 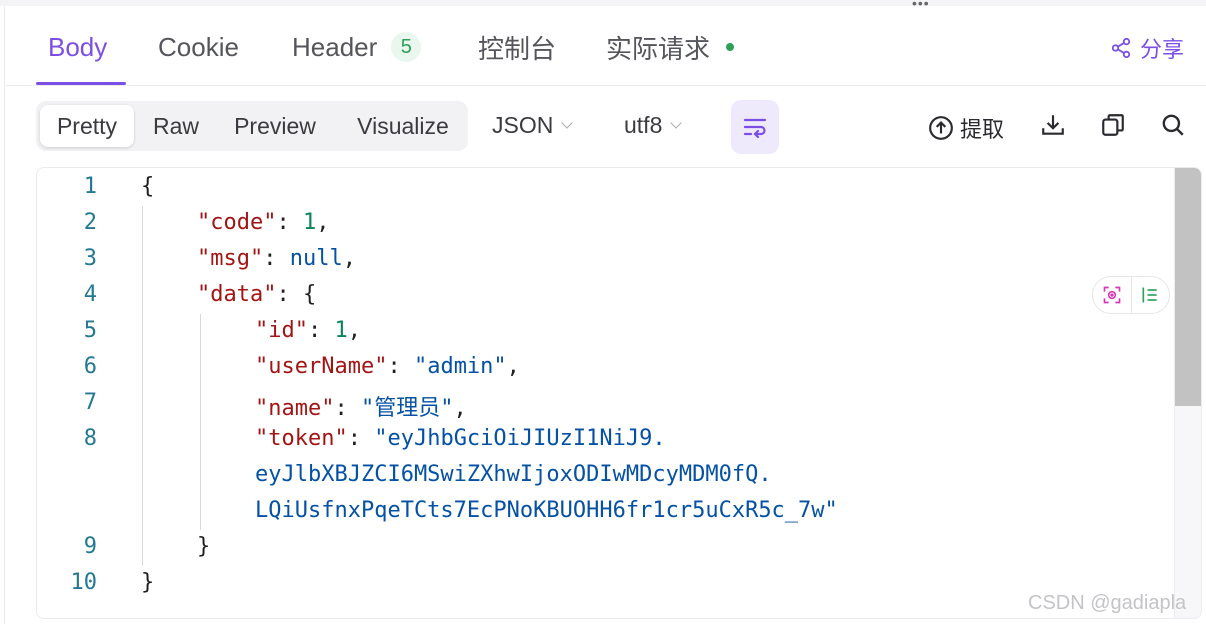 I want to click on extract-label: 提取, so click(x=982, y=129).